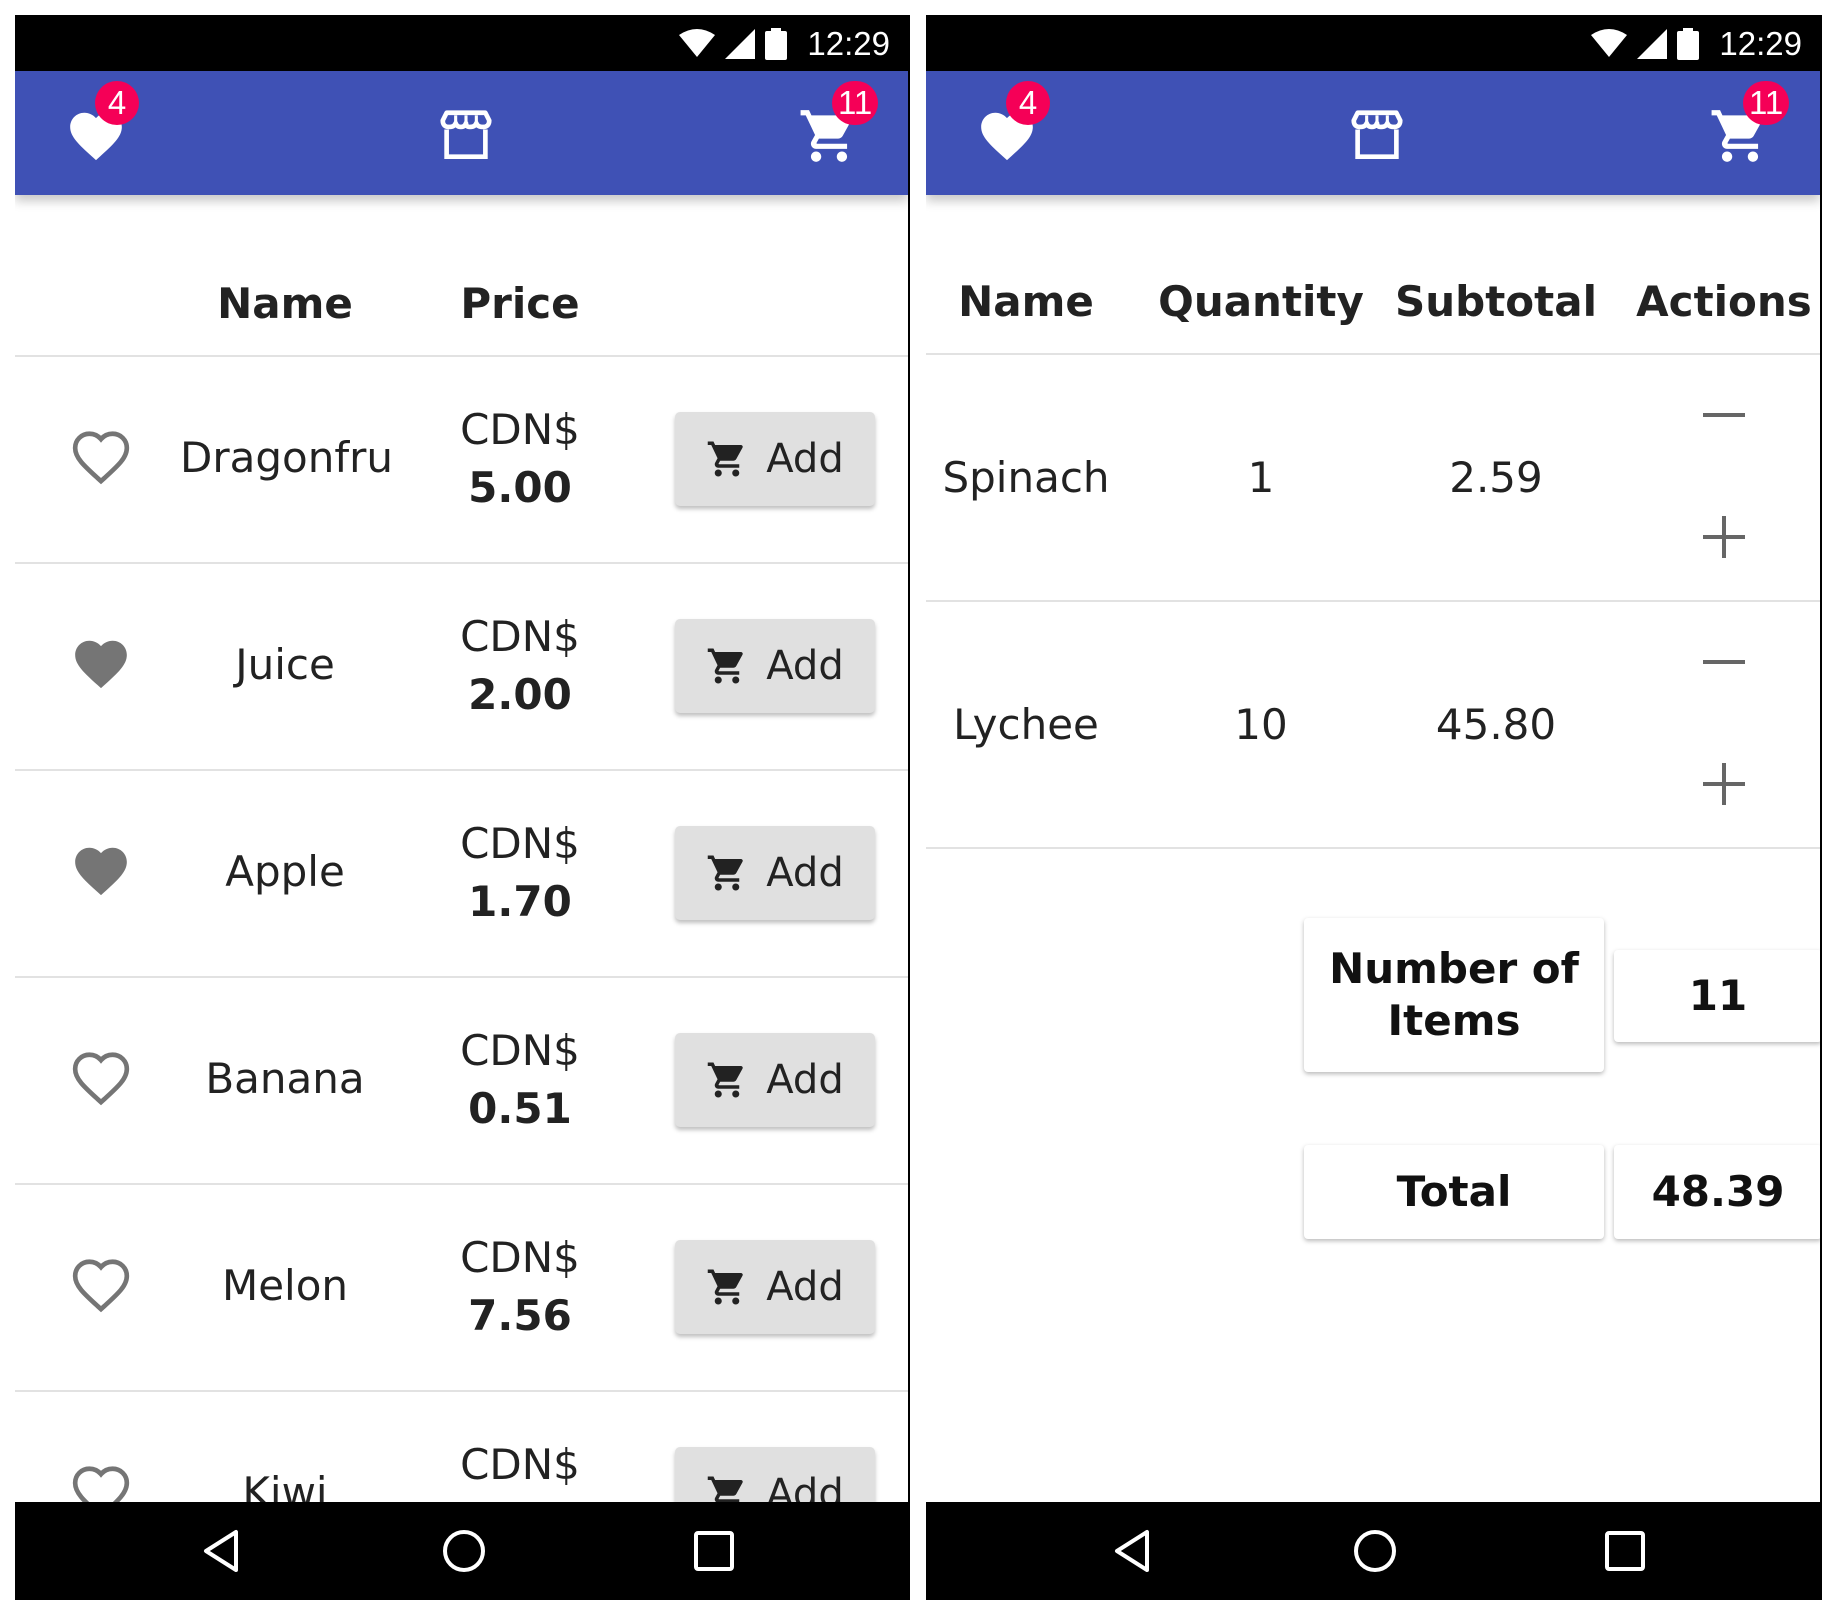 The height and width of the screenshot is (1615, 1836). I want to click on total-label: Total, so click(1454, 1192).